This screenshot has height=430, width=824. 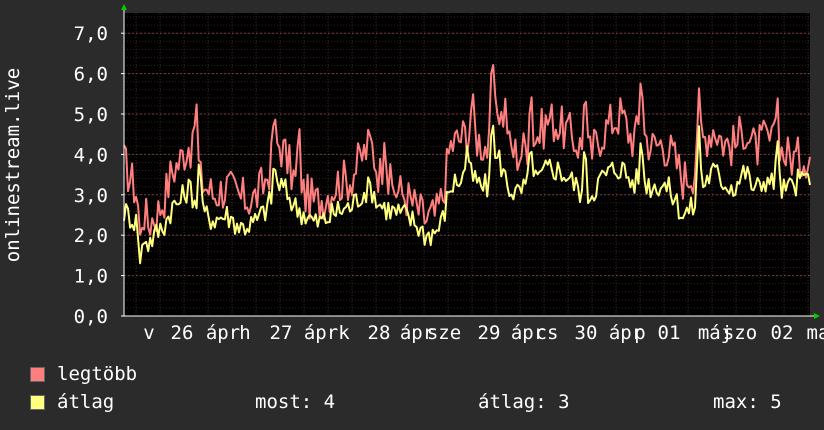 I want to click on legend-item-atlag: átlag, so click(x=72, y=402).